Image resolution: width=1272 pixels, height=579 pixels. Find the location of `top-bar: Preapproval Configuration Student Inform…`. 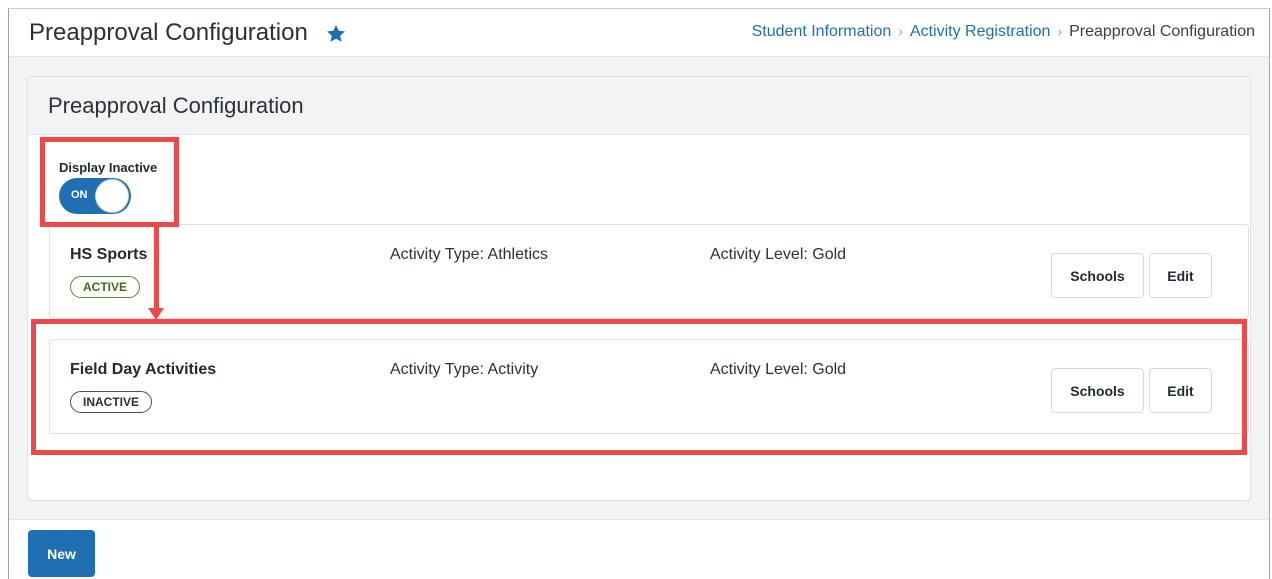

top-bar: Preapproval Configuration Student Inform… is located at coordinates (639, 33).